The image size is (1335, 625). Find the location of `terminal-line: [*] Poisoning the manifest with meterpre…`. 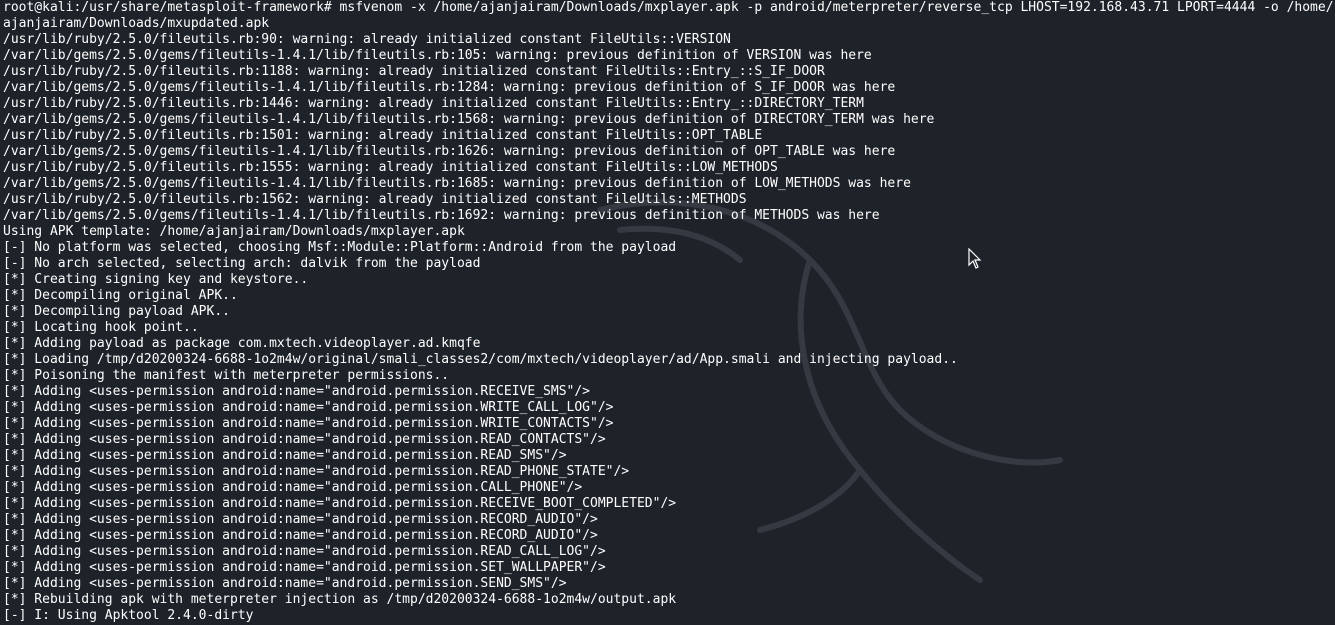

terminal-line: [*] Poisoning the manifest with meterpre… is located at coordinates (226, 375).